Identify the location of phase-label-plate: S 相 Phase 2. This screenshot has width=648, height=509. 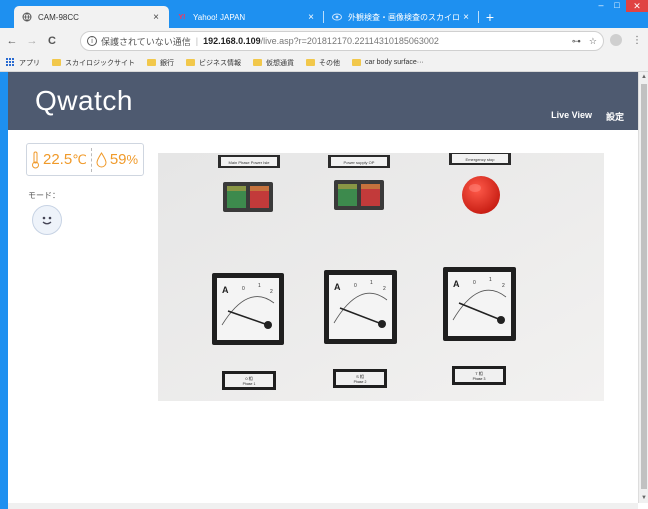
(360, 378).